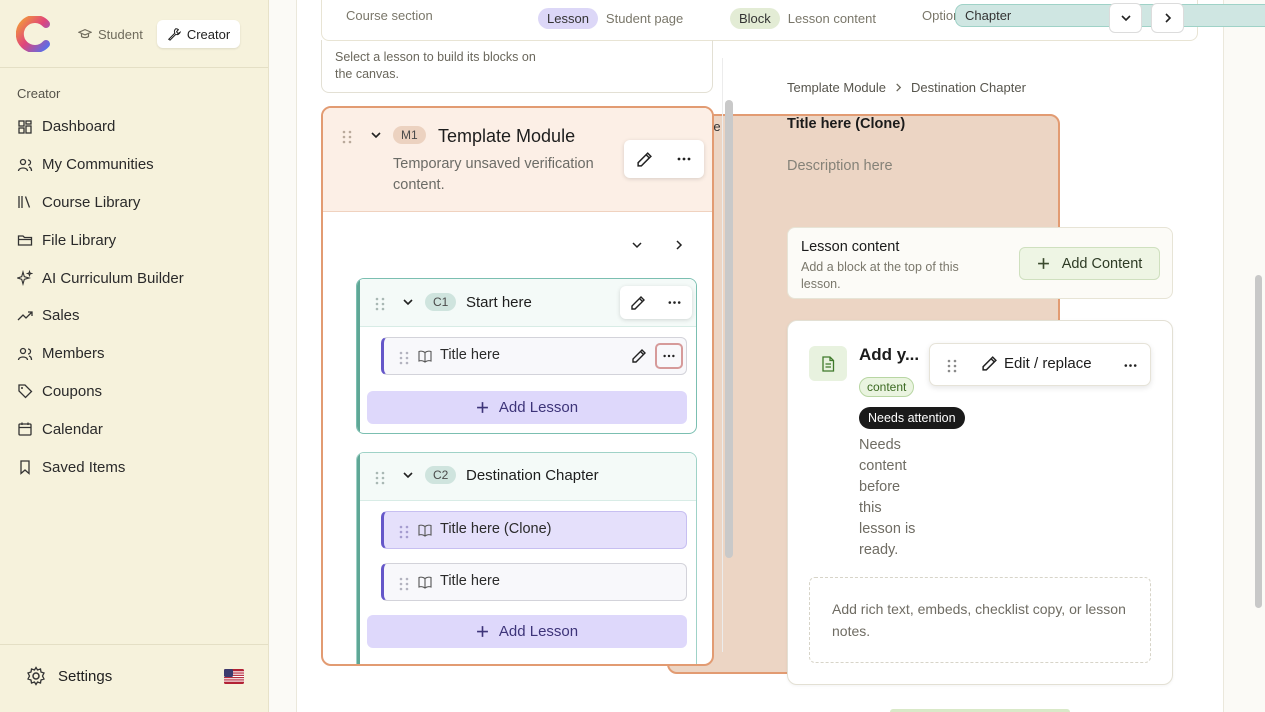 This screenshot has width=1265, height=712. I want to click on lesson-row-selected: Title here (Clone), so click(534, 530).